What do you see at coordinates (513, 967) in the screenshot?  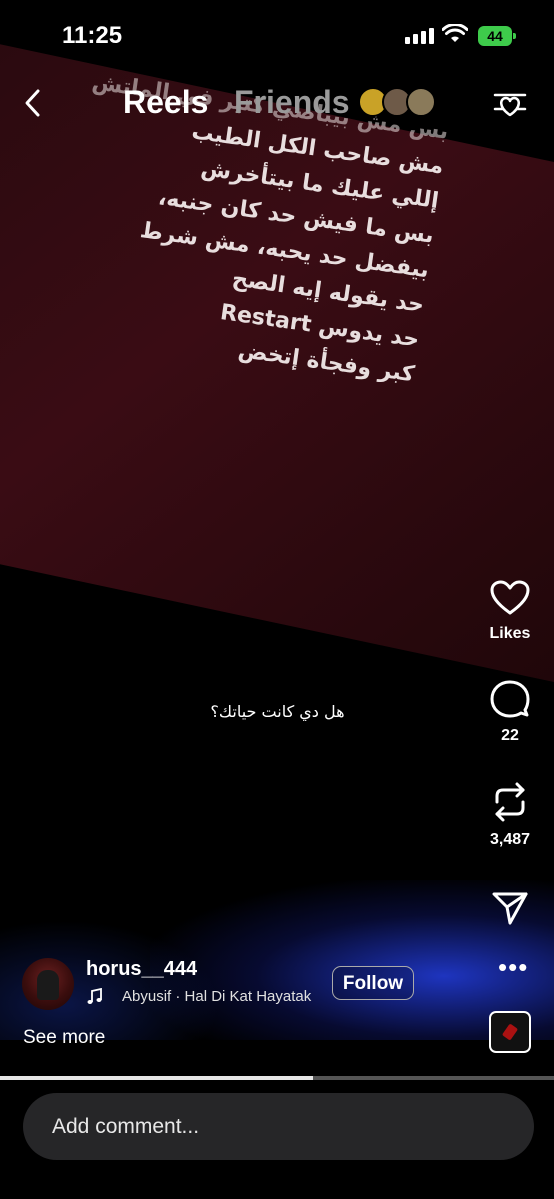 I see `more-icon: •••` at bounding box center [513, 967].